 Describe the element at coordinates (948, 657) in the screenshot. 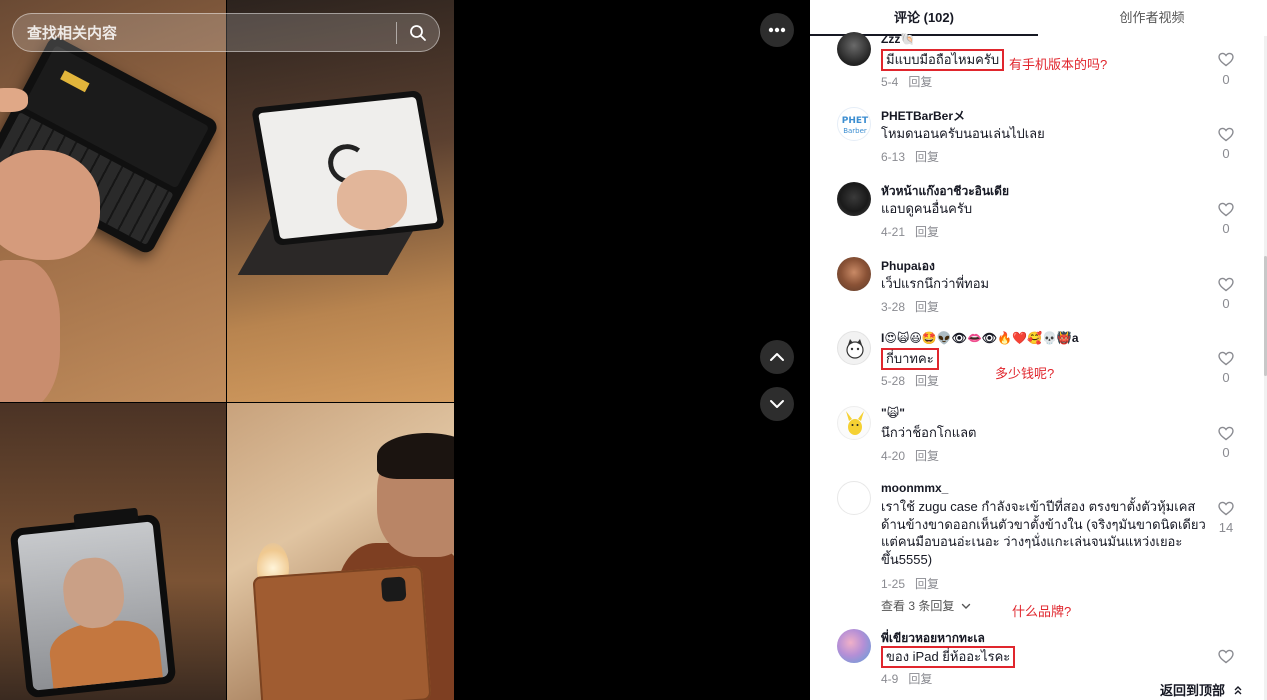

I see `comment-text: ของ iPad ยี่ห้ออะไรคะ` at that location.